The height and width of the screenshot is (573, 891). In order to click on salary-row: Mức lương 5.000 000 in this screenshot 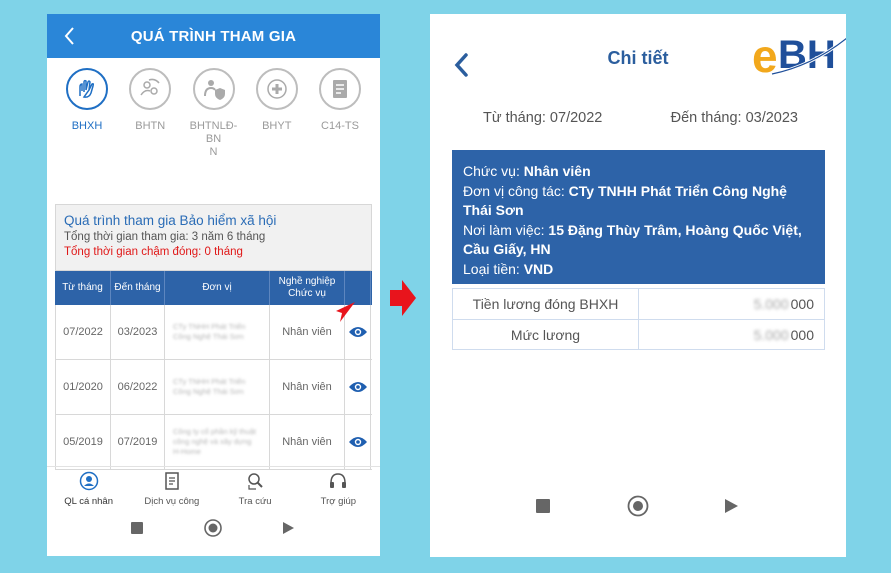, I will do `click(638, 334)`.